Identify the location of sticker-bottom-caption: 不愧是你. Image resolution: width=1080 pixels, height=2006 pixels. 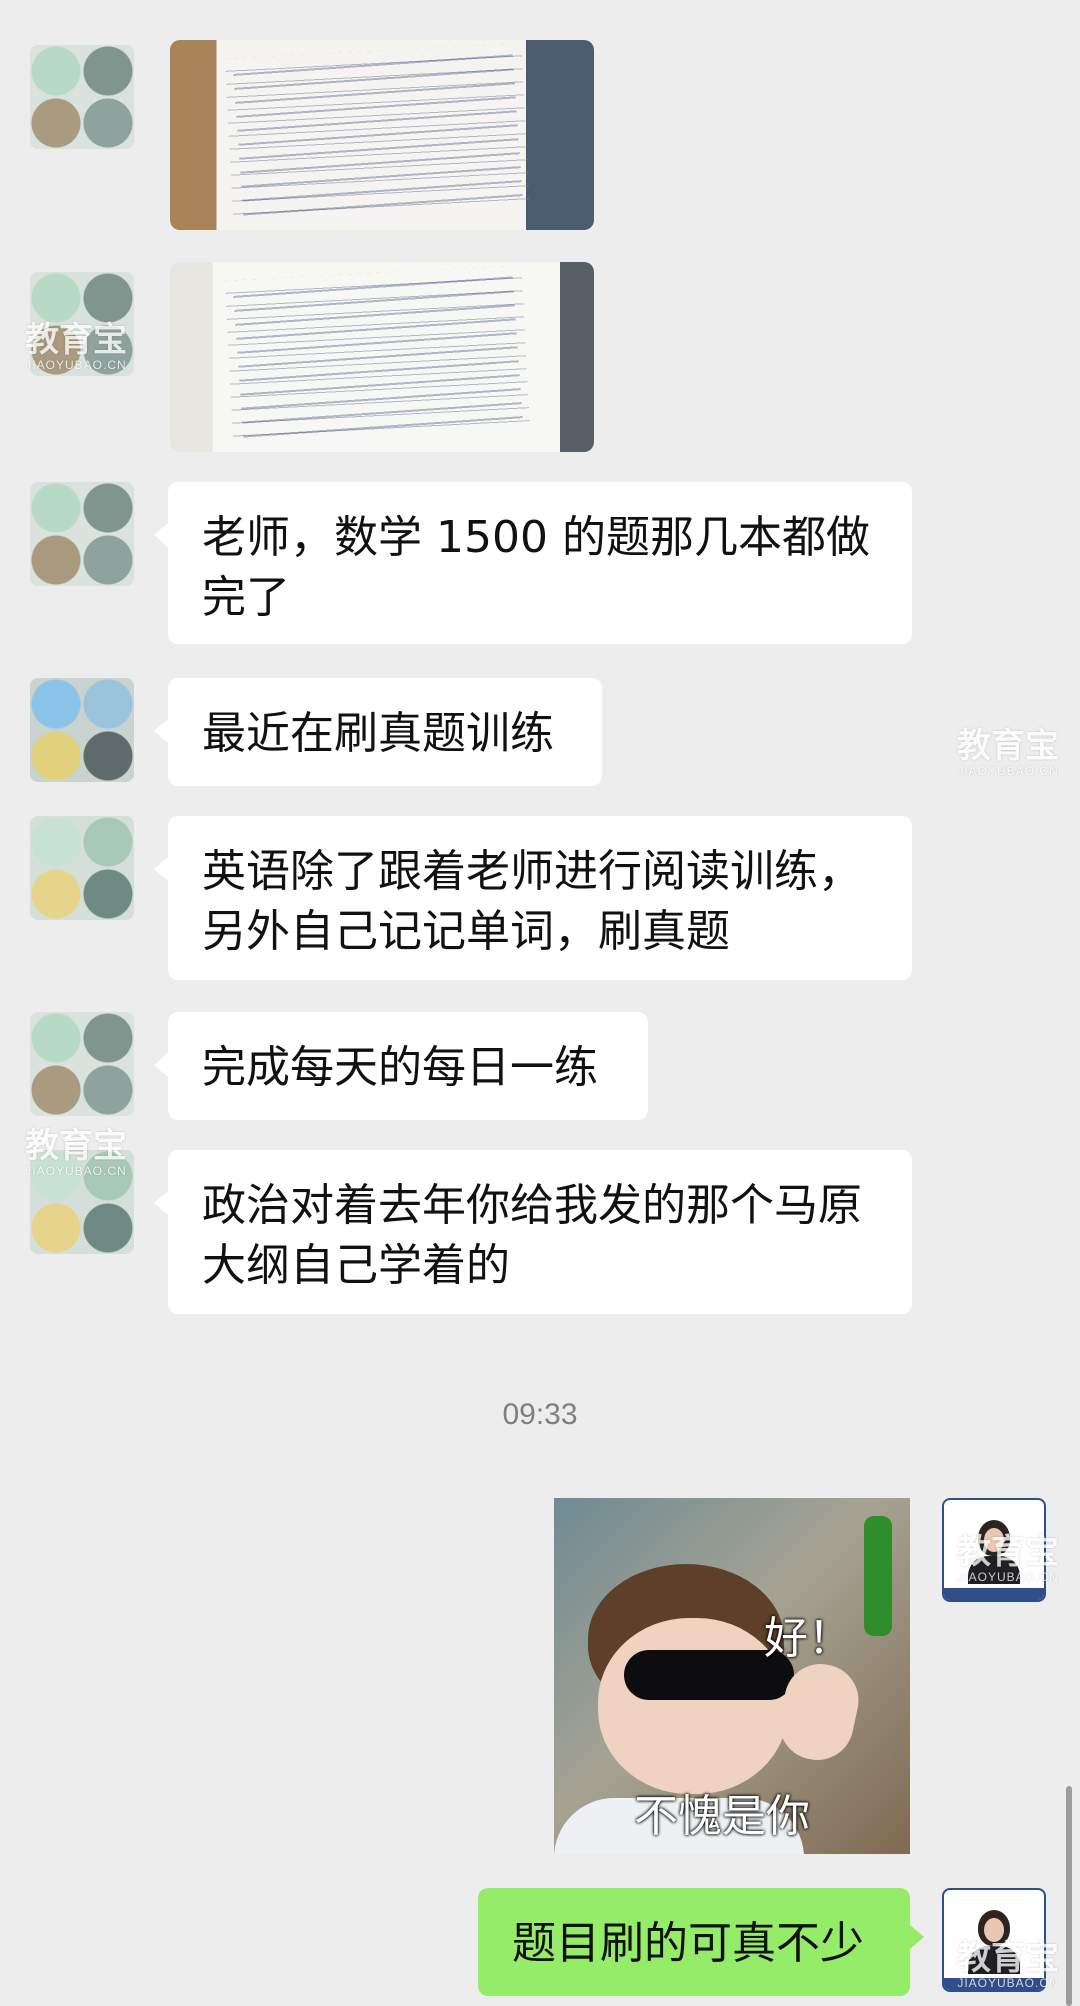
(722, 1816).